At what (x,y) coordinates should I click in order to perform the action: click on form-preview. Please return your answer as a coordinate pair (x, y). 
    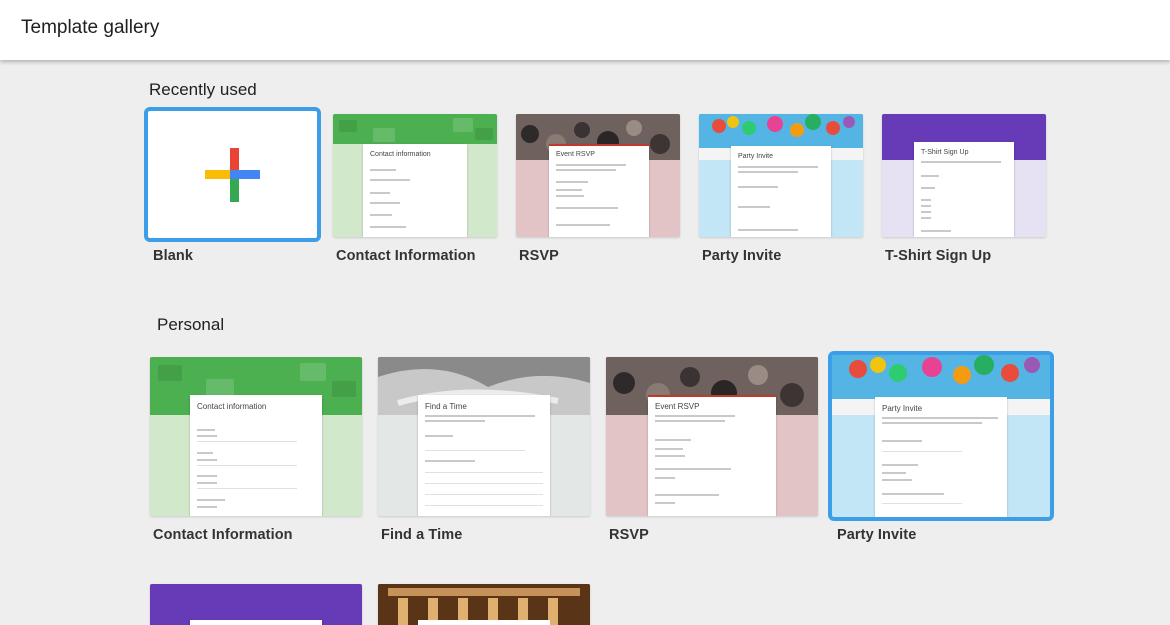
    Looking at the image, I should click on (256, 622).